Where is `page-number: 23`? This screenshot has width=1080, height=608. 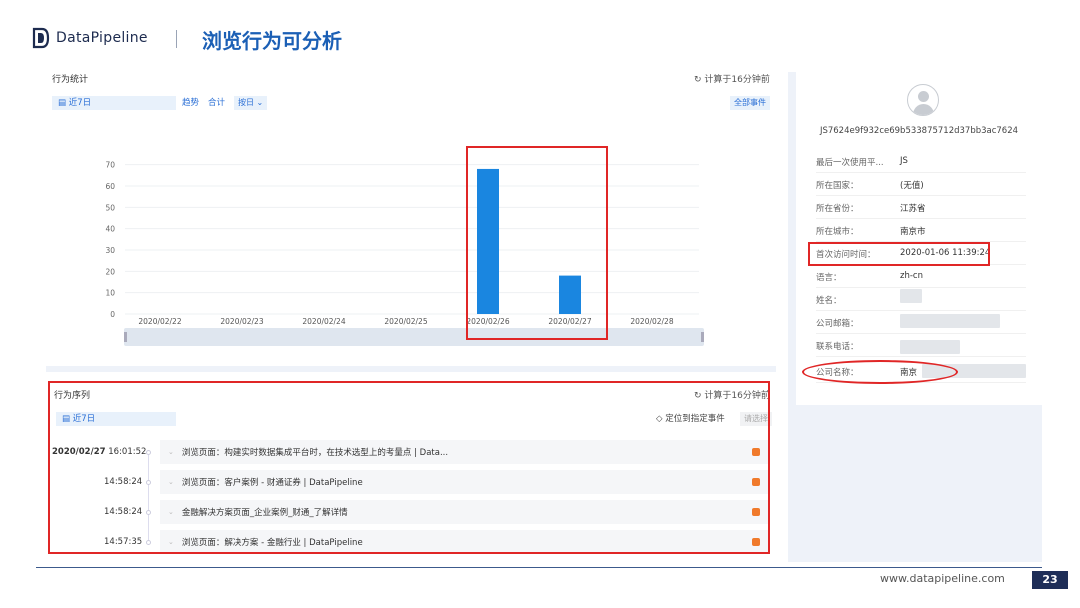 page-number: 23 is located at coordinates (1050, 580).